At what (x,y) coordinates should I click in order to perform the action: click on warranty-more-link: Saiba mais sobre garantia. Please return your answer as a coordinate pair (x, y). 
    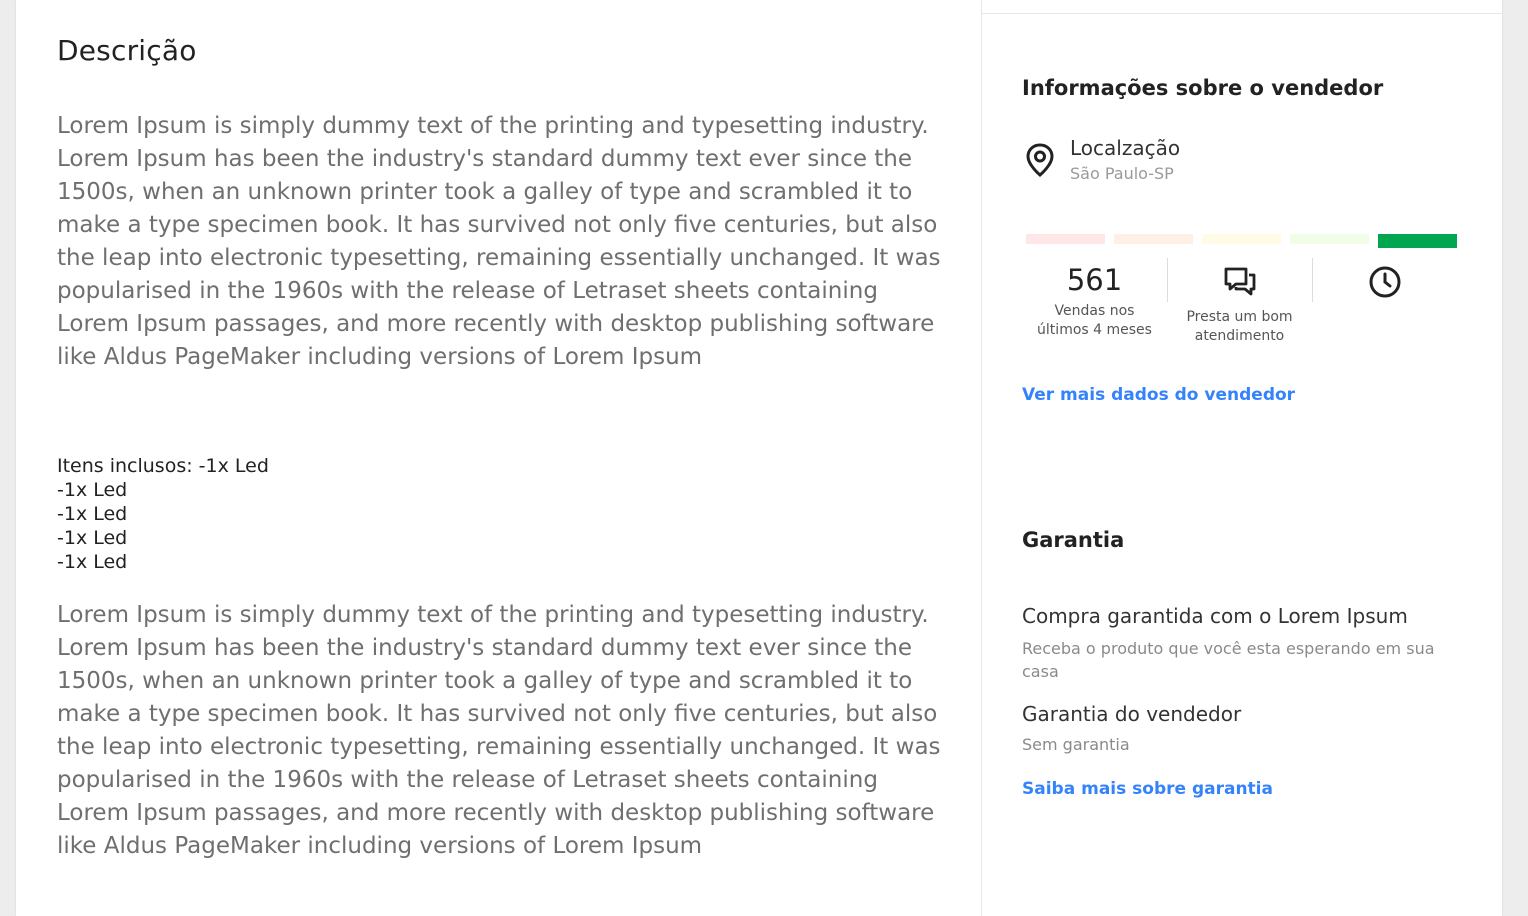
    Looking at the image, I should click on (1147, 789).